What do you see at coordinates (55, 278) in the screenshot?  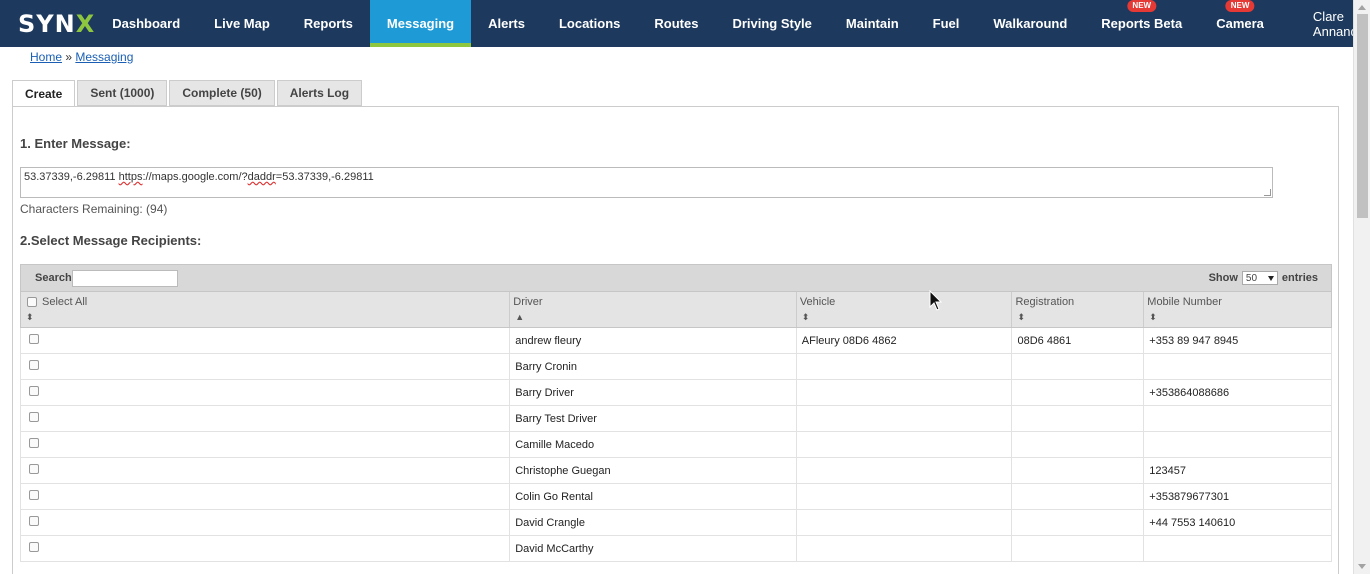 I see `search-label: Search:` at bounding box center [55, 278].